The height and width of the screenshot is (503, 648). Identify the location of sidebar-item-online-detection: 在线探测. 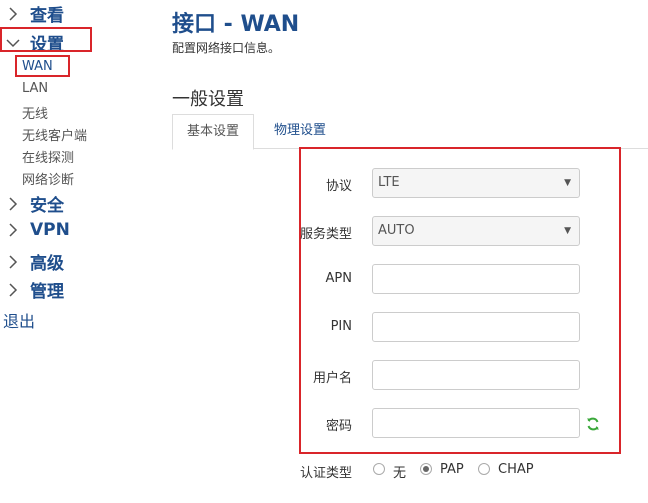
(48, 156).